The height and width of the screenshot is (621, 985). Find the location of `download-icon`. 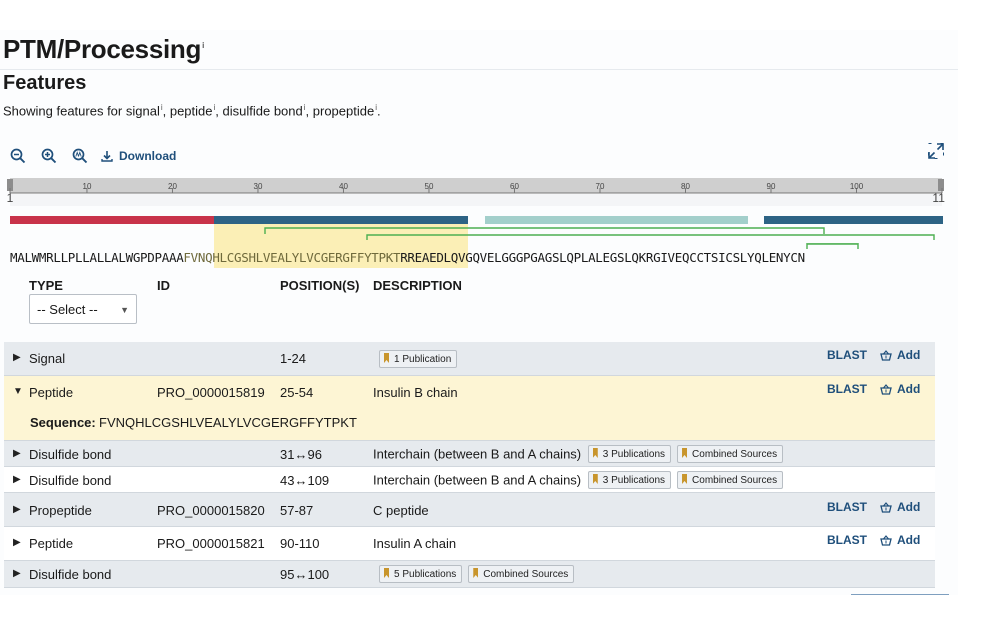

download-icon is located at coordinates (107, 156).